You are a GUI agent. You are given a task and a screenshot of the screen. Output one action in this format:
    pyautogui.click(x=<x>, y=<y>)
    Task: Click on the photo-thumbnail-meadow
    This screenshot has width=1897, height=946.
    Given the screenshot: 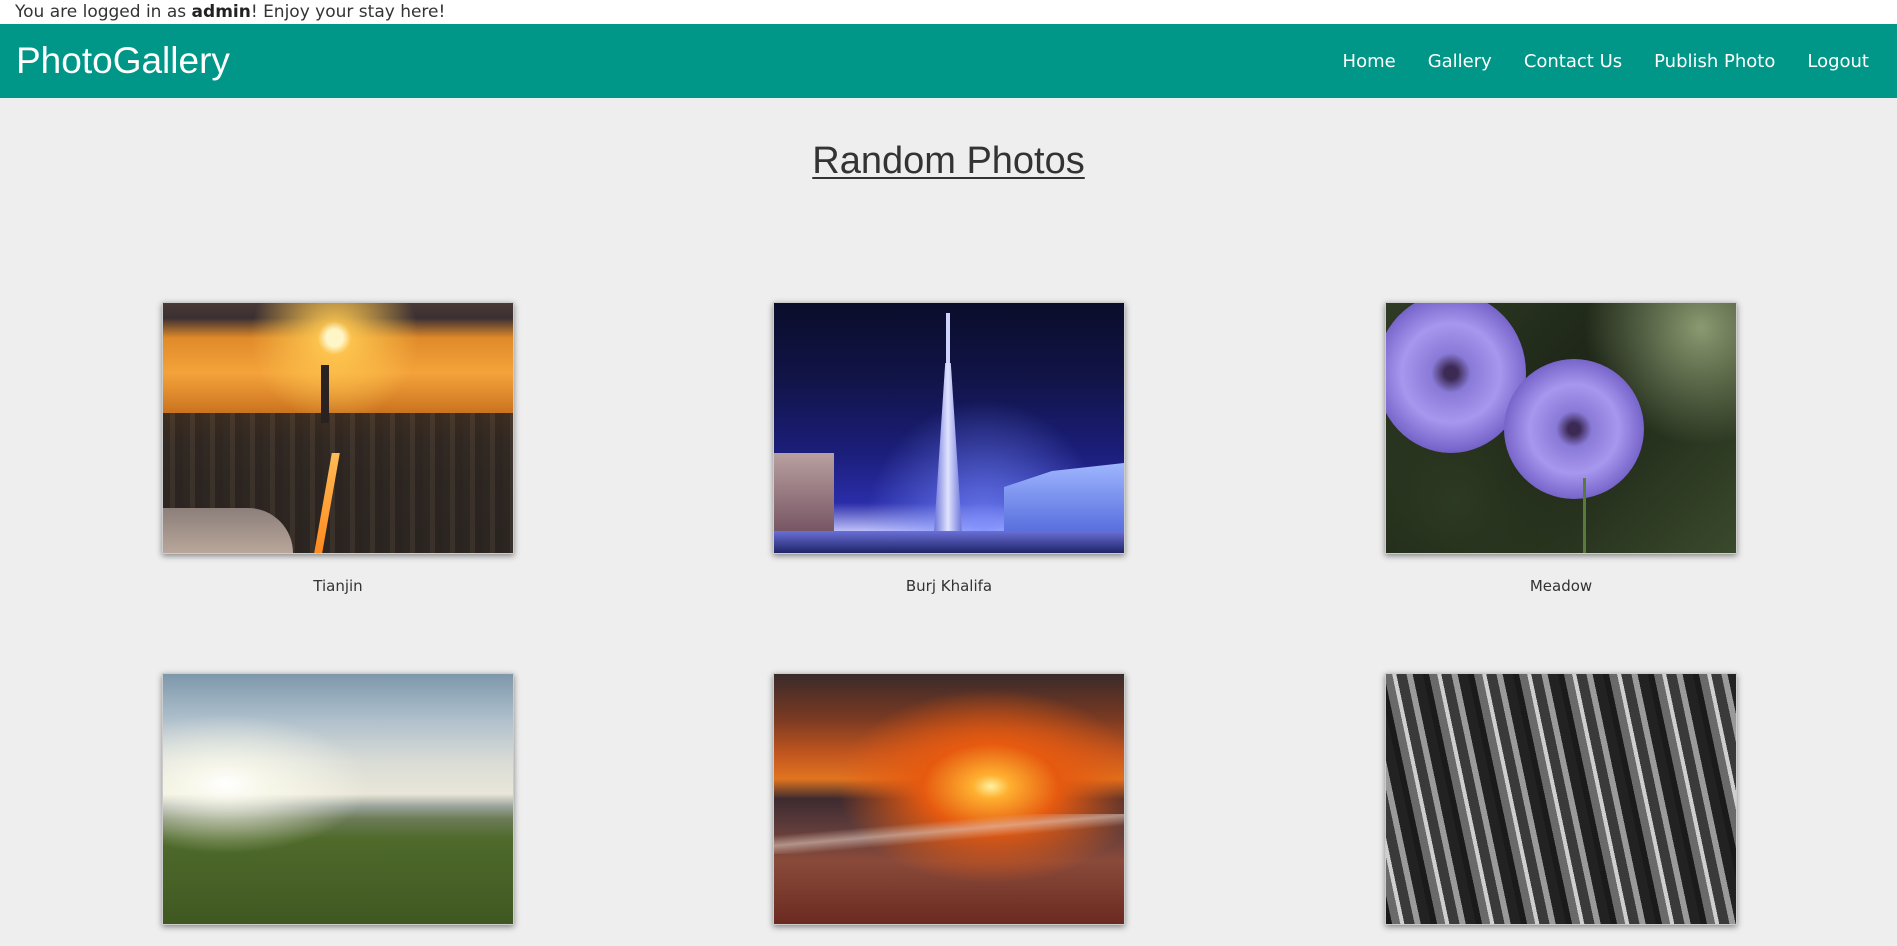 What is the action you would take?
    pyautogui.click(x=1561, y=428)
    